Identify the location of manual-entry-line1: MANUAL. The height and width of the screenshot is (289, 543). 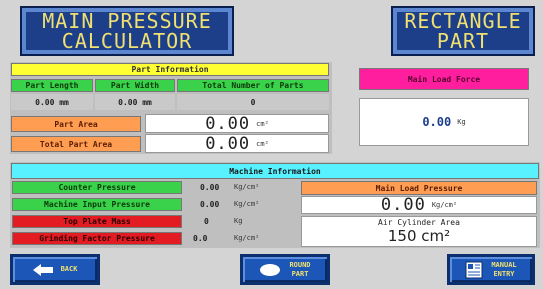
(504, 264).